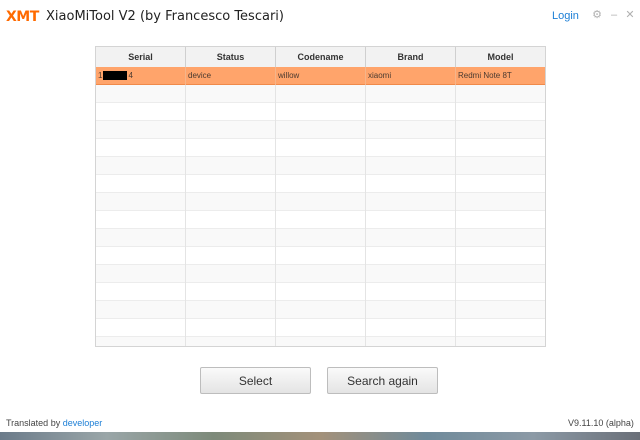 The height and width of the screenshot is (440, 640). I want to click on version-label: V9.11.10 (alpha), so click(601, 423).